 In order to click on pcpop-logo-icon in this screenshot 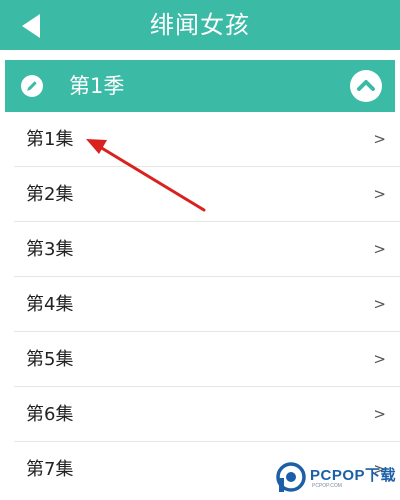, I will do `click(291, 477)`.